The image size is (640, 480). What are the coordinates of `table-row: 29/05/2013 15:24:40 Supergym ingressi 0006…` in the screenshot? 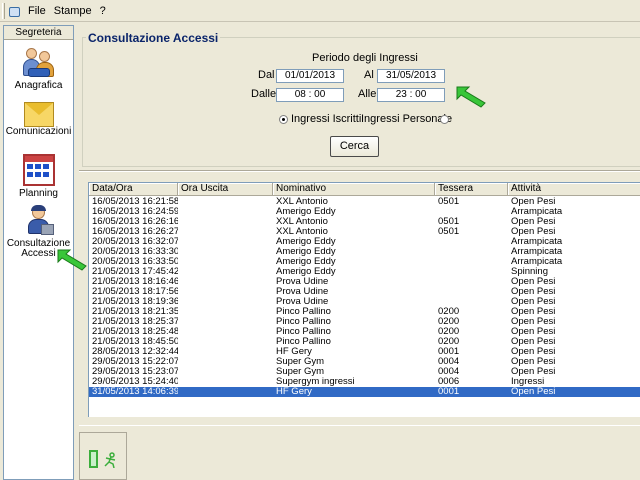 It's located at (364, 382).